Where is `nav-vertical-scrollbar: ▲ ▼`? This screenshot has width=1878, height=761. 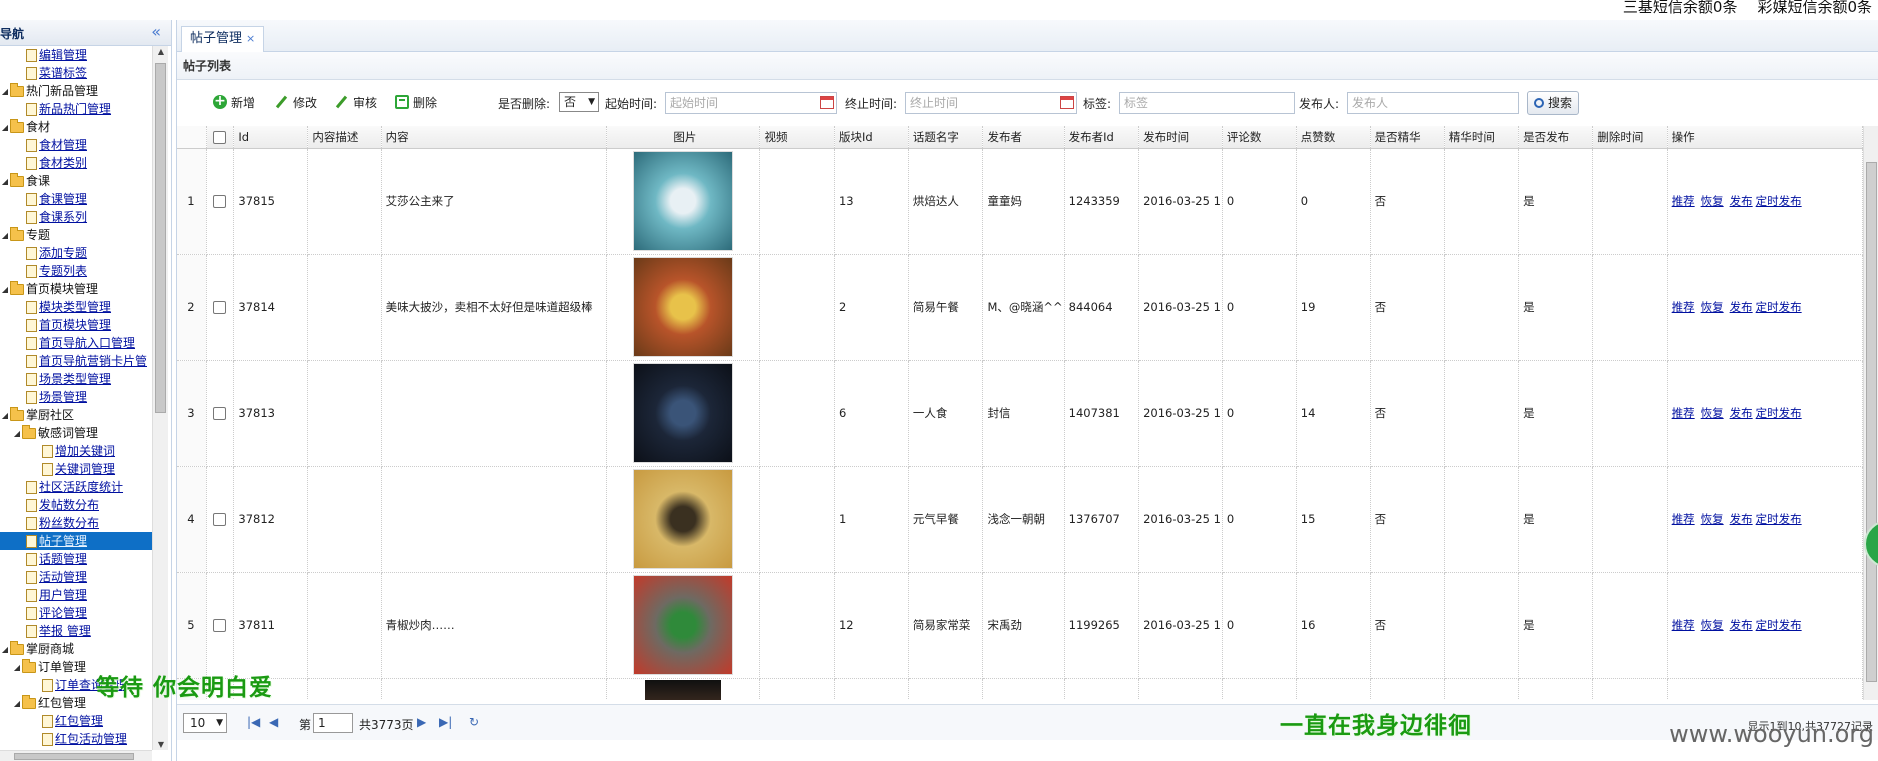 nav-vertical-scrollbar: ▲ ▼ is located at coordinates (160, 398).